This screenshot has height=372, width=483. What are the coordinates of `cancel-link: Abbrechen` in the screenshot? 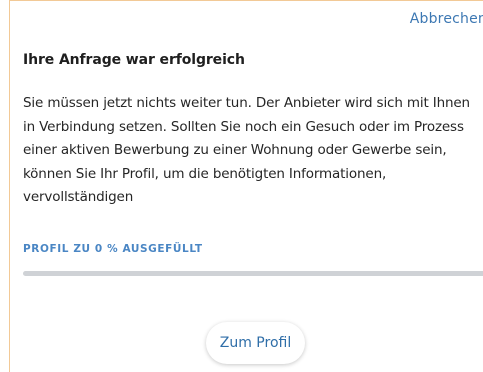 It's located at (446, 19).